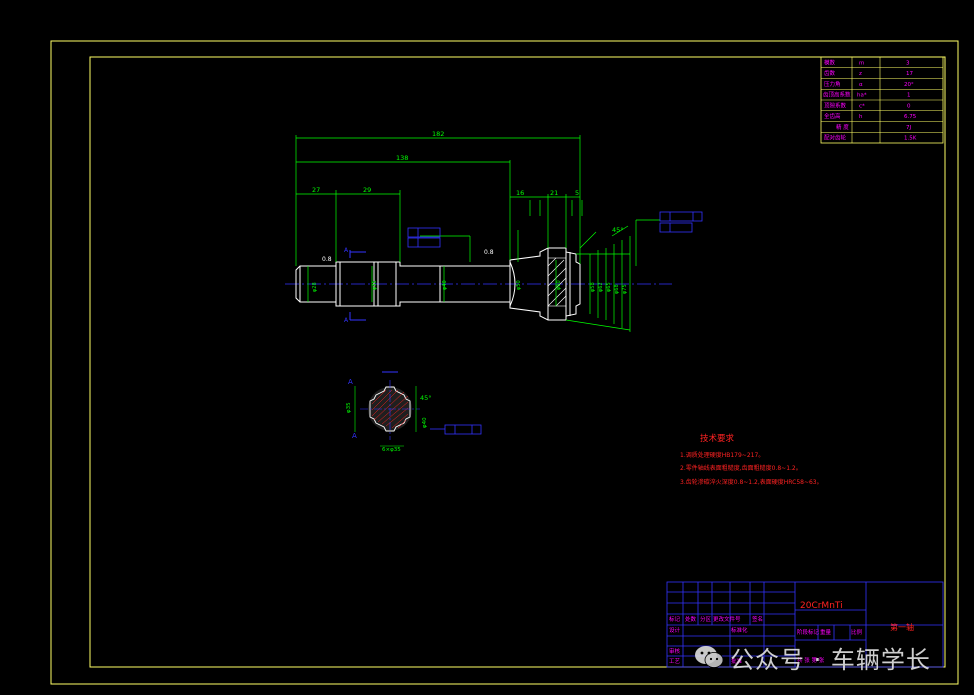  Describe the element at coordinates (908, 128) in the screenshot. I see `param-row-6-value: 7J` at that location.